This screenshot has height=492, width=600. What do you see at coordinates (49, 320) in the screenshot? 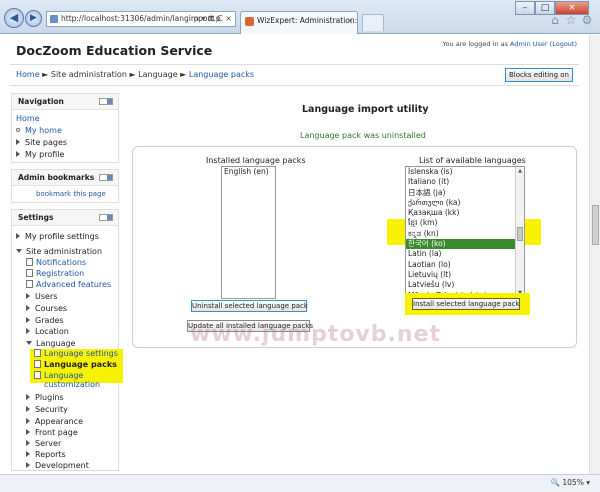
I see `settings-grades-label: Grades` at bounding box center [49, 320].